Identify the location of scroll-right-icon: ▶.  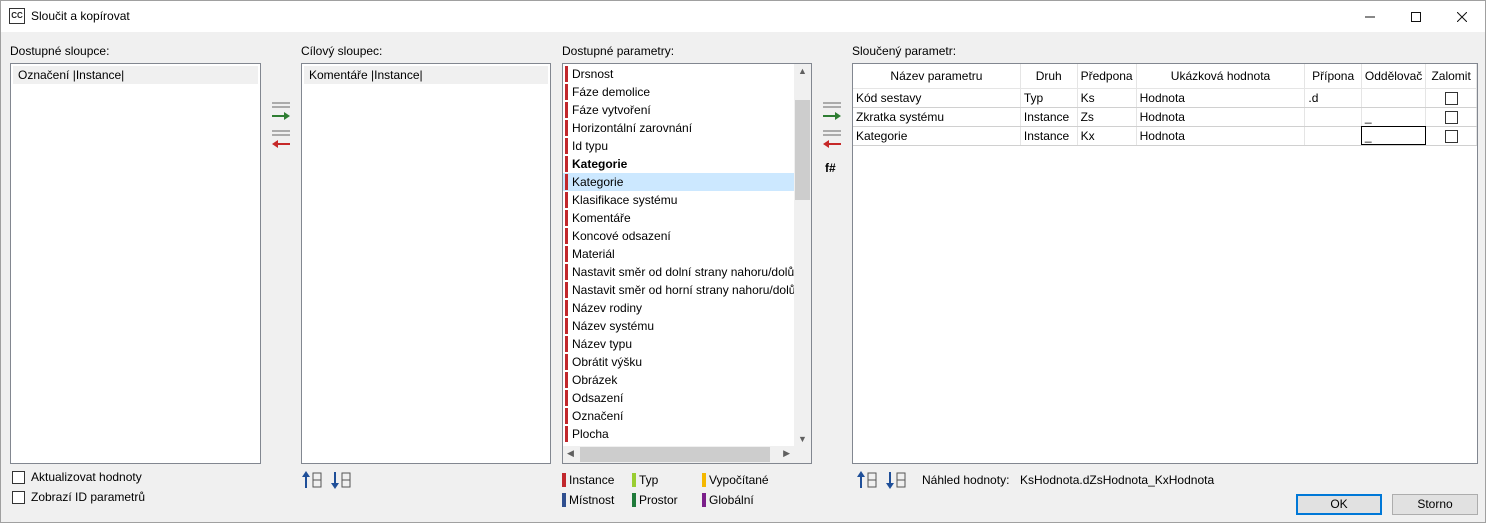
(786, 453).